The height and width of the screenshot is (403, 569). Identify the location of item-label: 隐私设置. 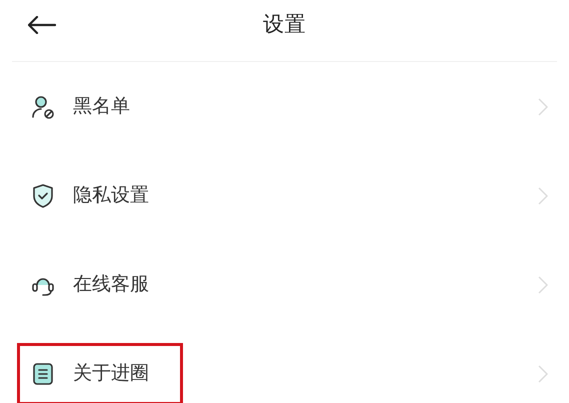
(111, 195).